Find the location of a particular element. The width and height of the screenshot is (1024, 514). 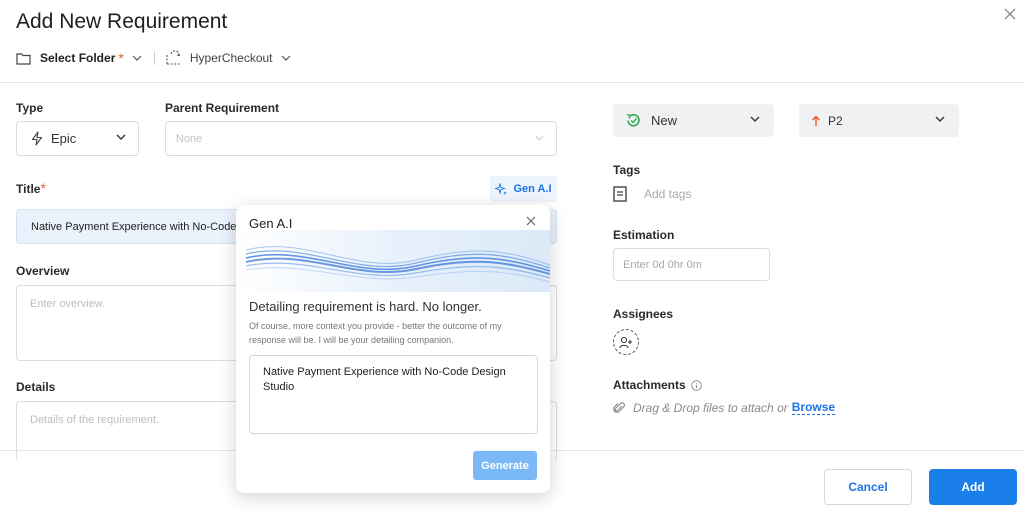

overview-label: Overview is located at coordinates (43, 271).